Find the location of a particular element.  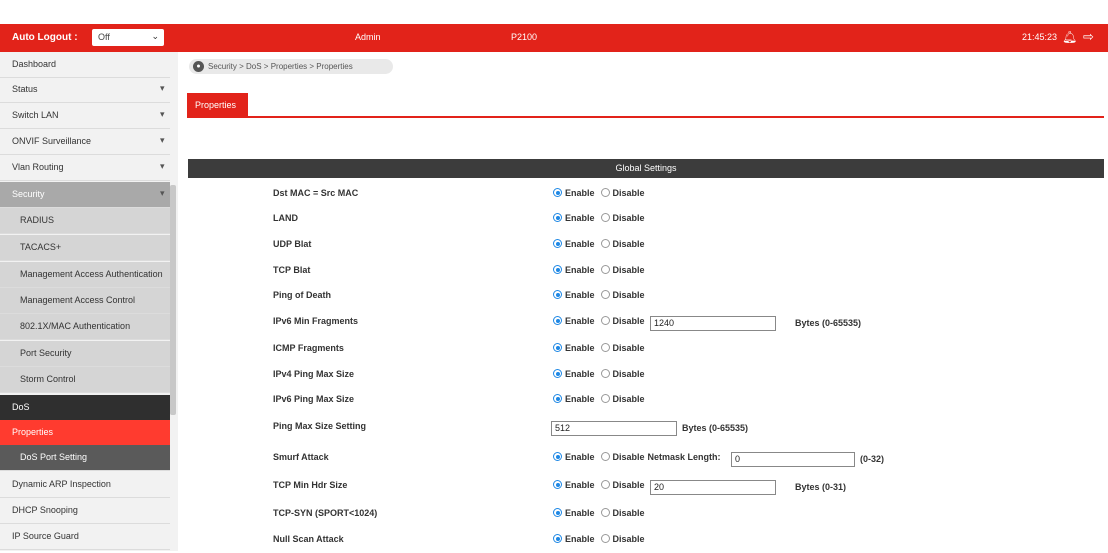

value-input: 1240 is located at coordinates (713, 323).